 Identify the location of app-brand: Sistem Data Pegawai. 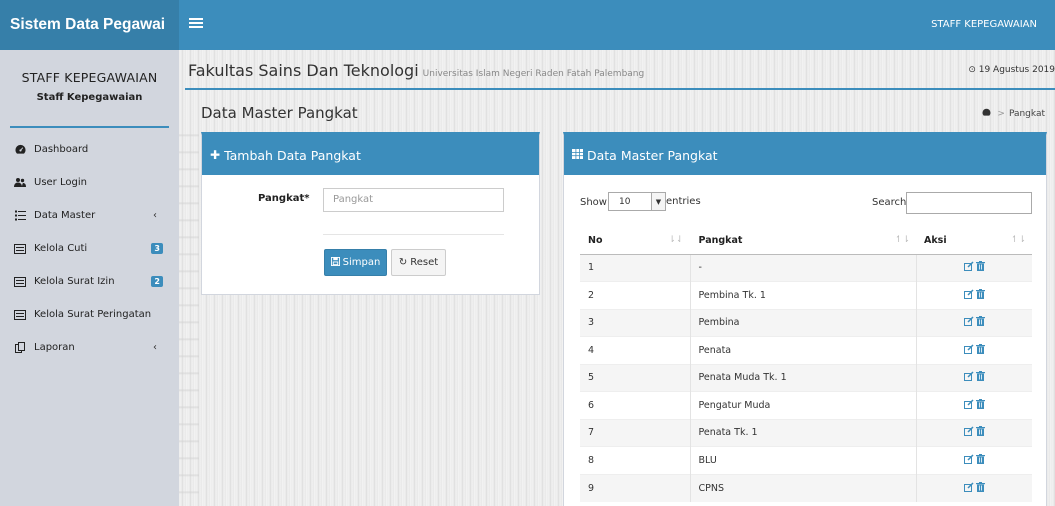
(89, 25).